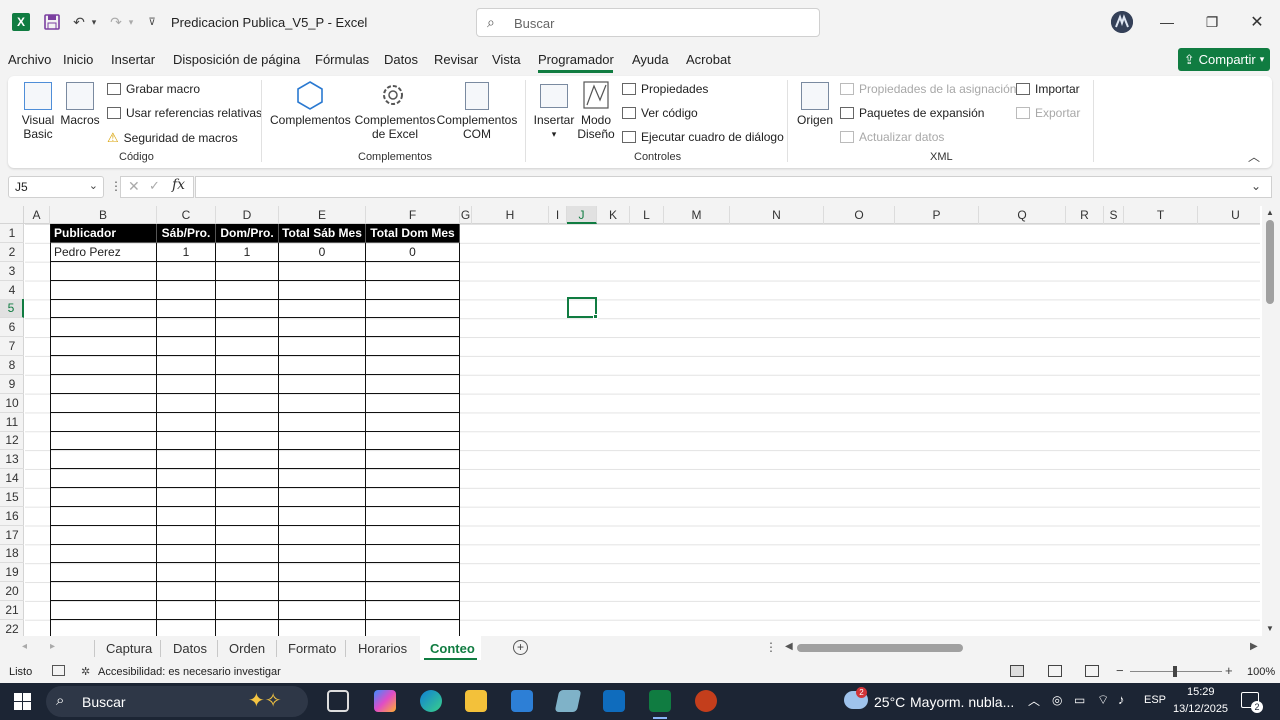 The width and height of the screenshot is (1280, 720). I want to click on collapse-ribbon-icon: ︿, so click(1254, 156).